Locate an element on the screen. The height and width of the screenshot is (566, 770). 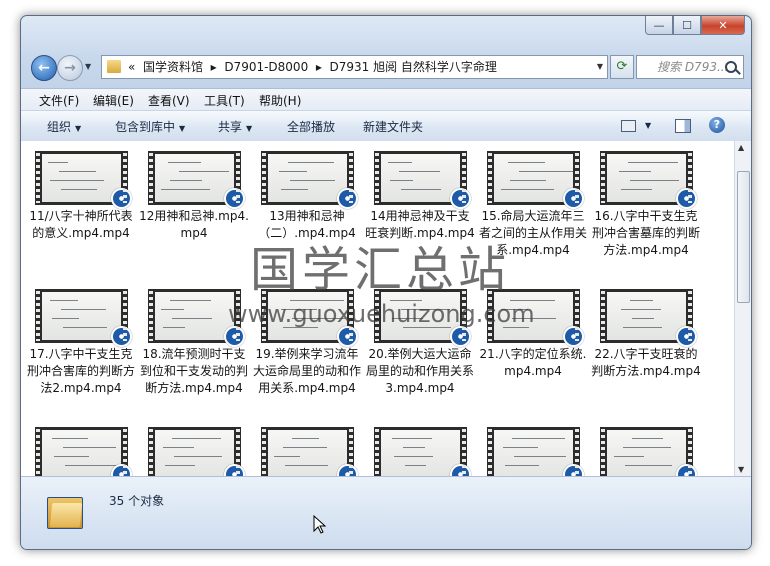
file-item: 13用神和忌神（二）.mp4.mp4 is located at coordinates (307, 196).